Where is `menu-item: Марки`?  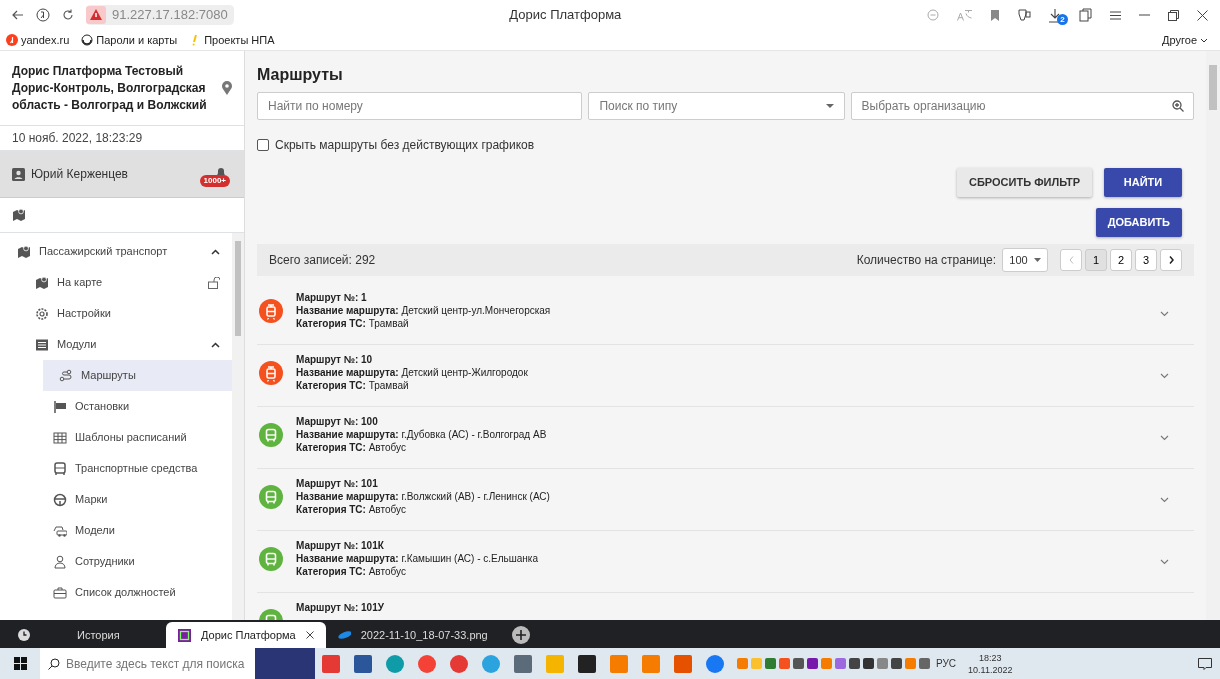
menu-item: Марки is located at coordinates (116, 499).